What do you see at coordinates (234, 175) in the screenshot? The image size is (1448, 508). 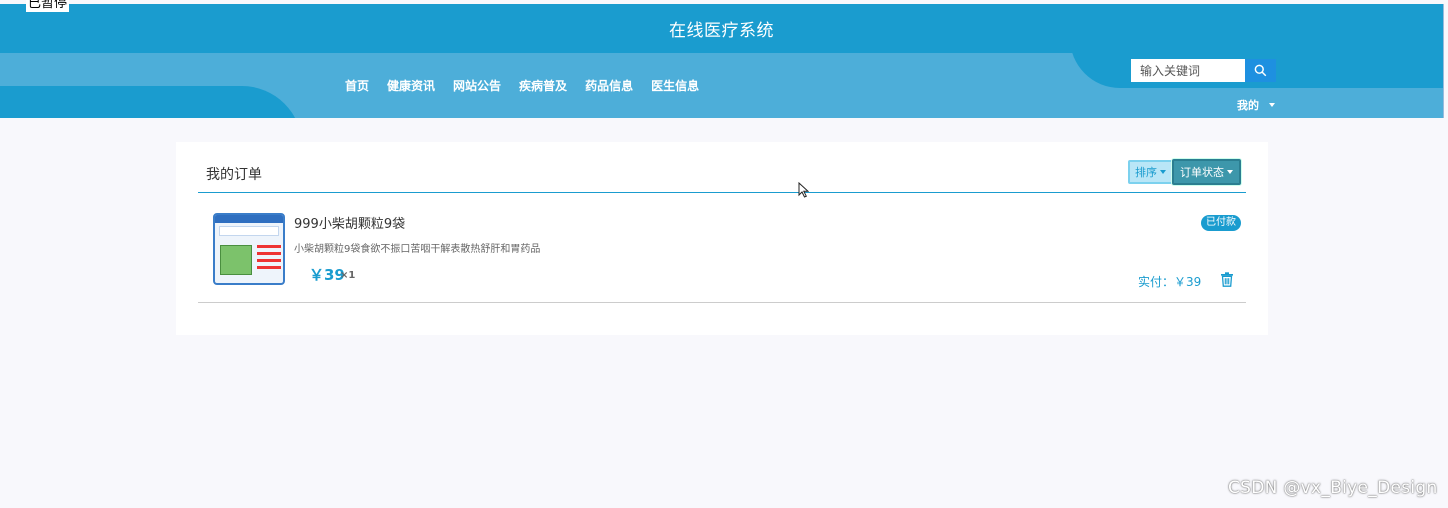 I see `page-title: 我的订单` at bounding box center [234, 175].